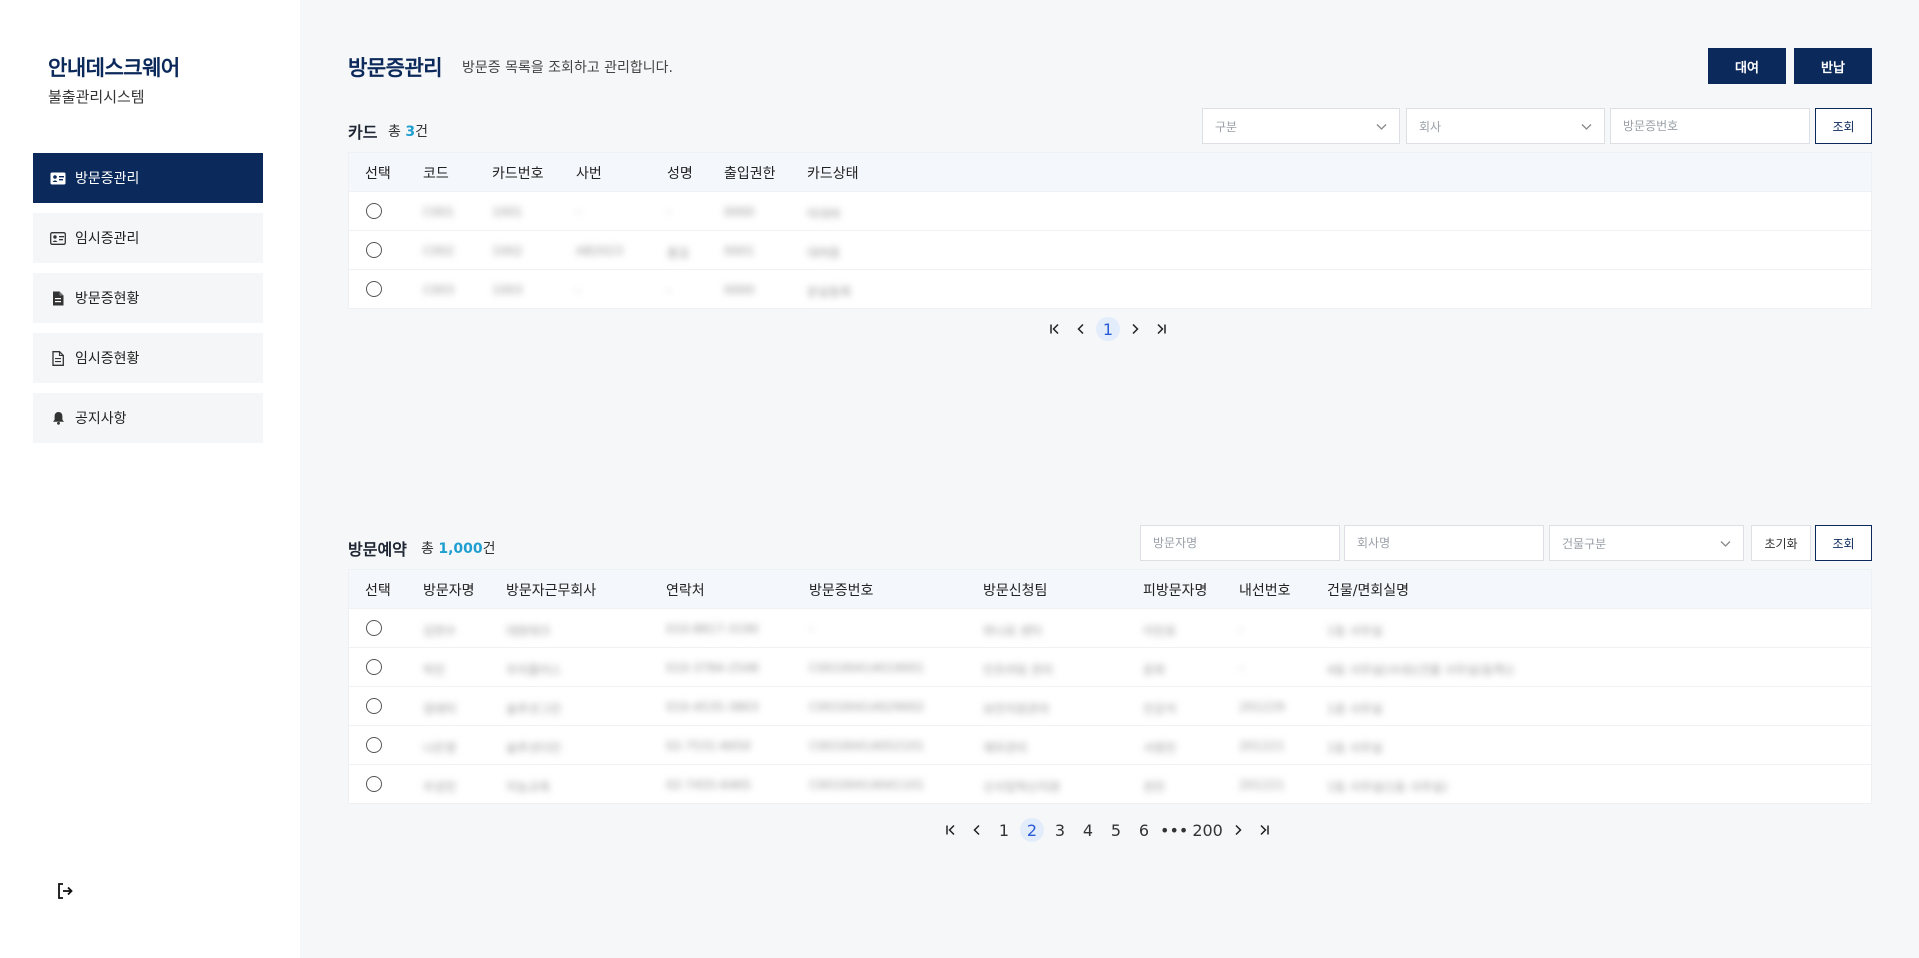 Image resolution: width=1919 pixels, height=958 pixels. I want to click on page-number-current: 2, so click(1032, 830).